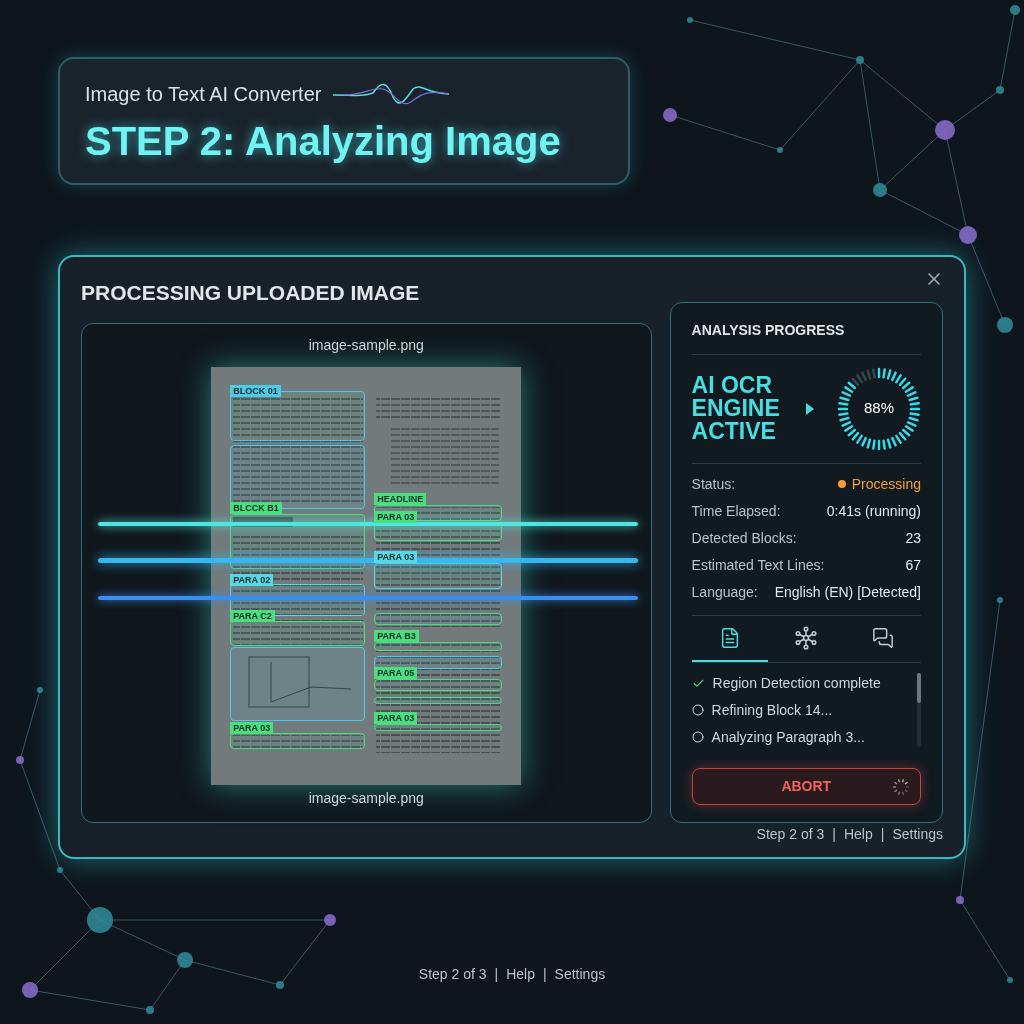 The width and height of the screenshot is (1024, 1024). Describe the element at coordinates (203, 94) in the screenshot. I see `app-subtitle: Image to Text AI Converter` at that location.